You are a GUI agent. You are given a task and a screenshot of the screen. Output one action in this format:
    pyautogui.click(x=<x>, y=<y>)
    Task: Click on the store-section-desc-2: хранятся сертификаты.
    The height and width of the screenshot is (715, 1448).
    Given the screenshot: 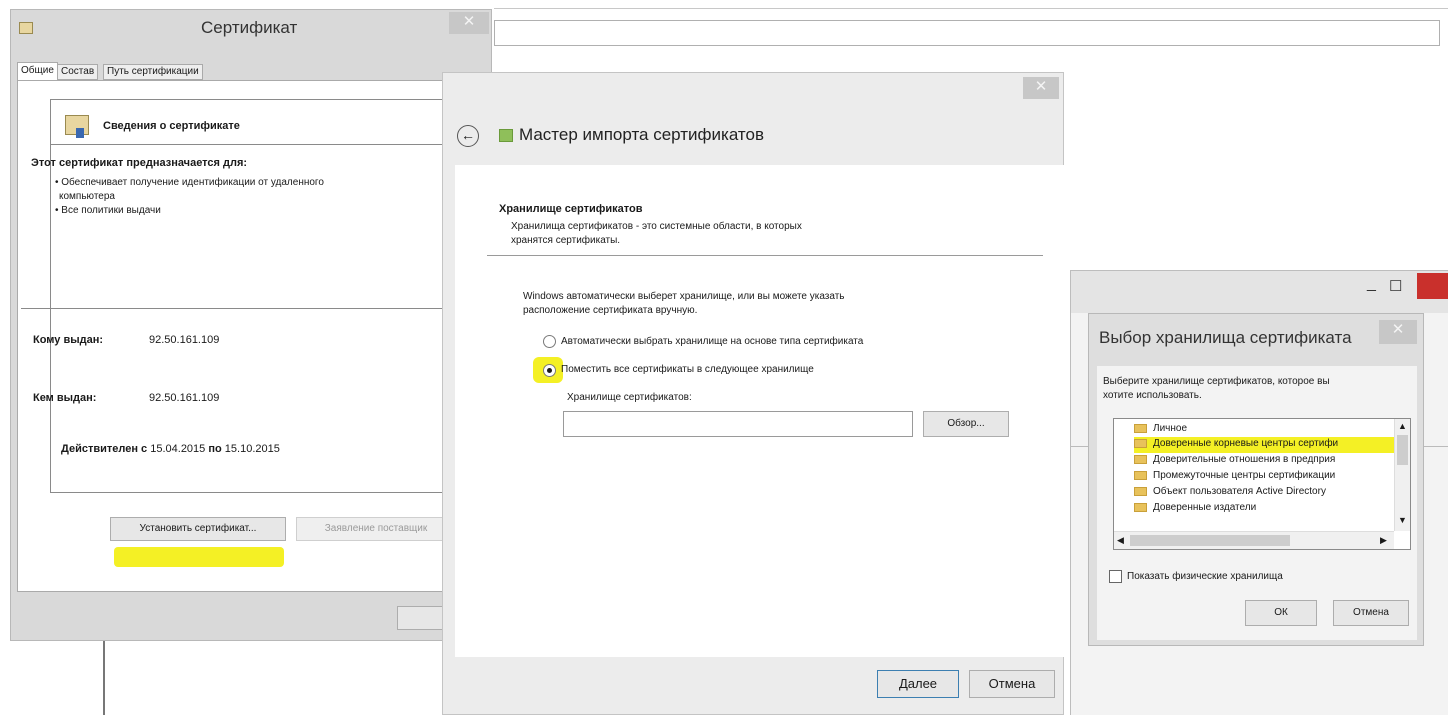 What is the action you would take?
    pyautogui.click(x=566, y=240)
    